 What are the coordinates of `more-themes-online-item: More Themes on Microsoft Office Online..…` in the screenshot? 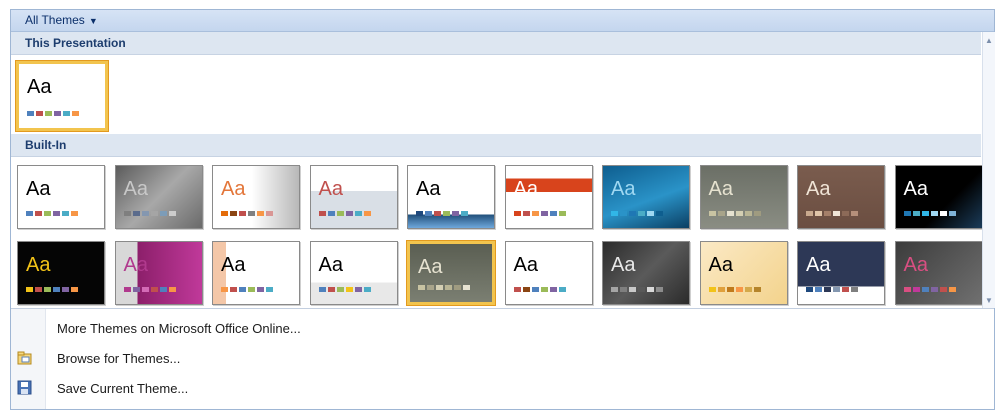 It's located at (502, 328).